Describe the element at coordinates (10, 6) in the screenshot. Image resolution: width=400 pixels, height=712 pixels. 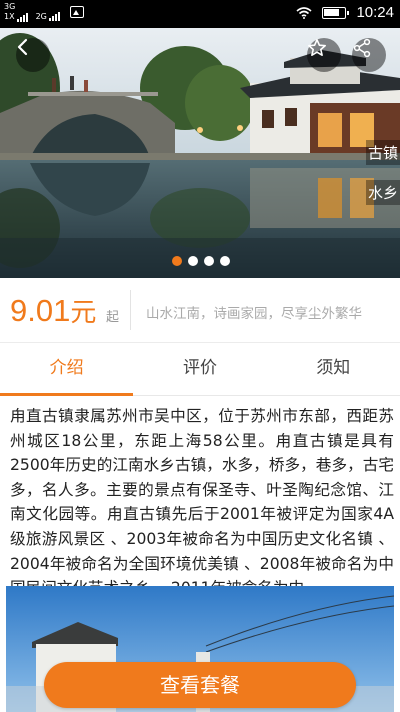
I see `sim1-network: 3G` at that location.